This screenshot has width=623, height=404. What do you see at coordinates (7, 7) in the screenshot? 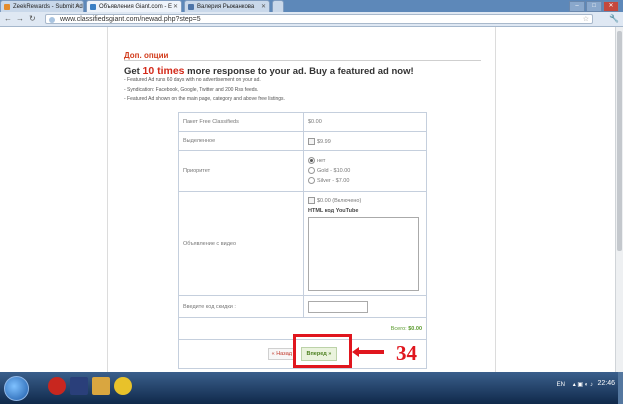
I see `zeek-favicon-icon` at bounding box center [7, 7].